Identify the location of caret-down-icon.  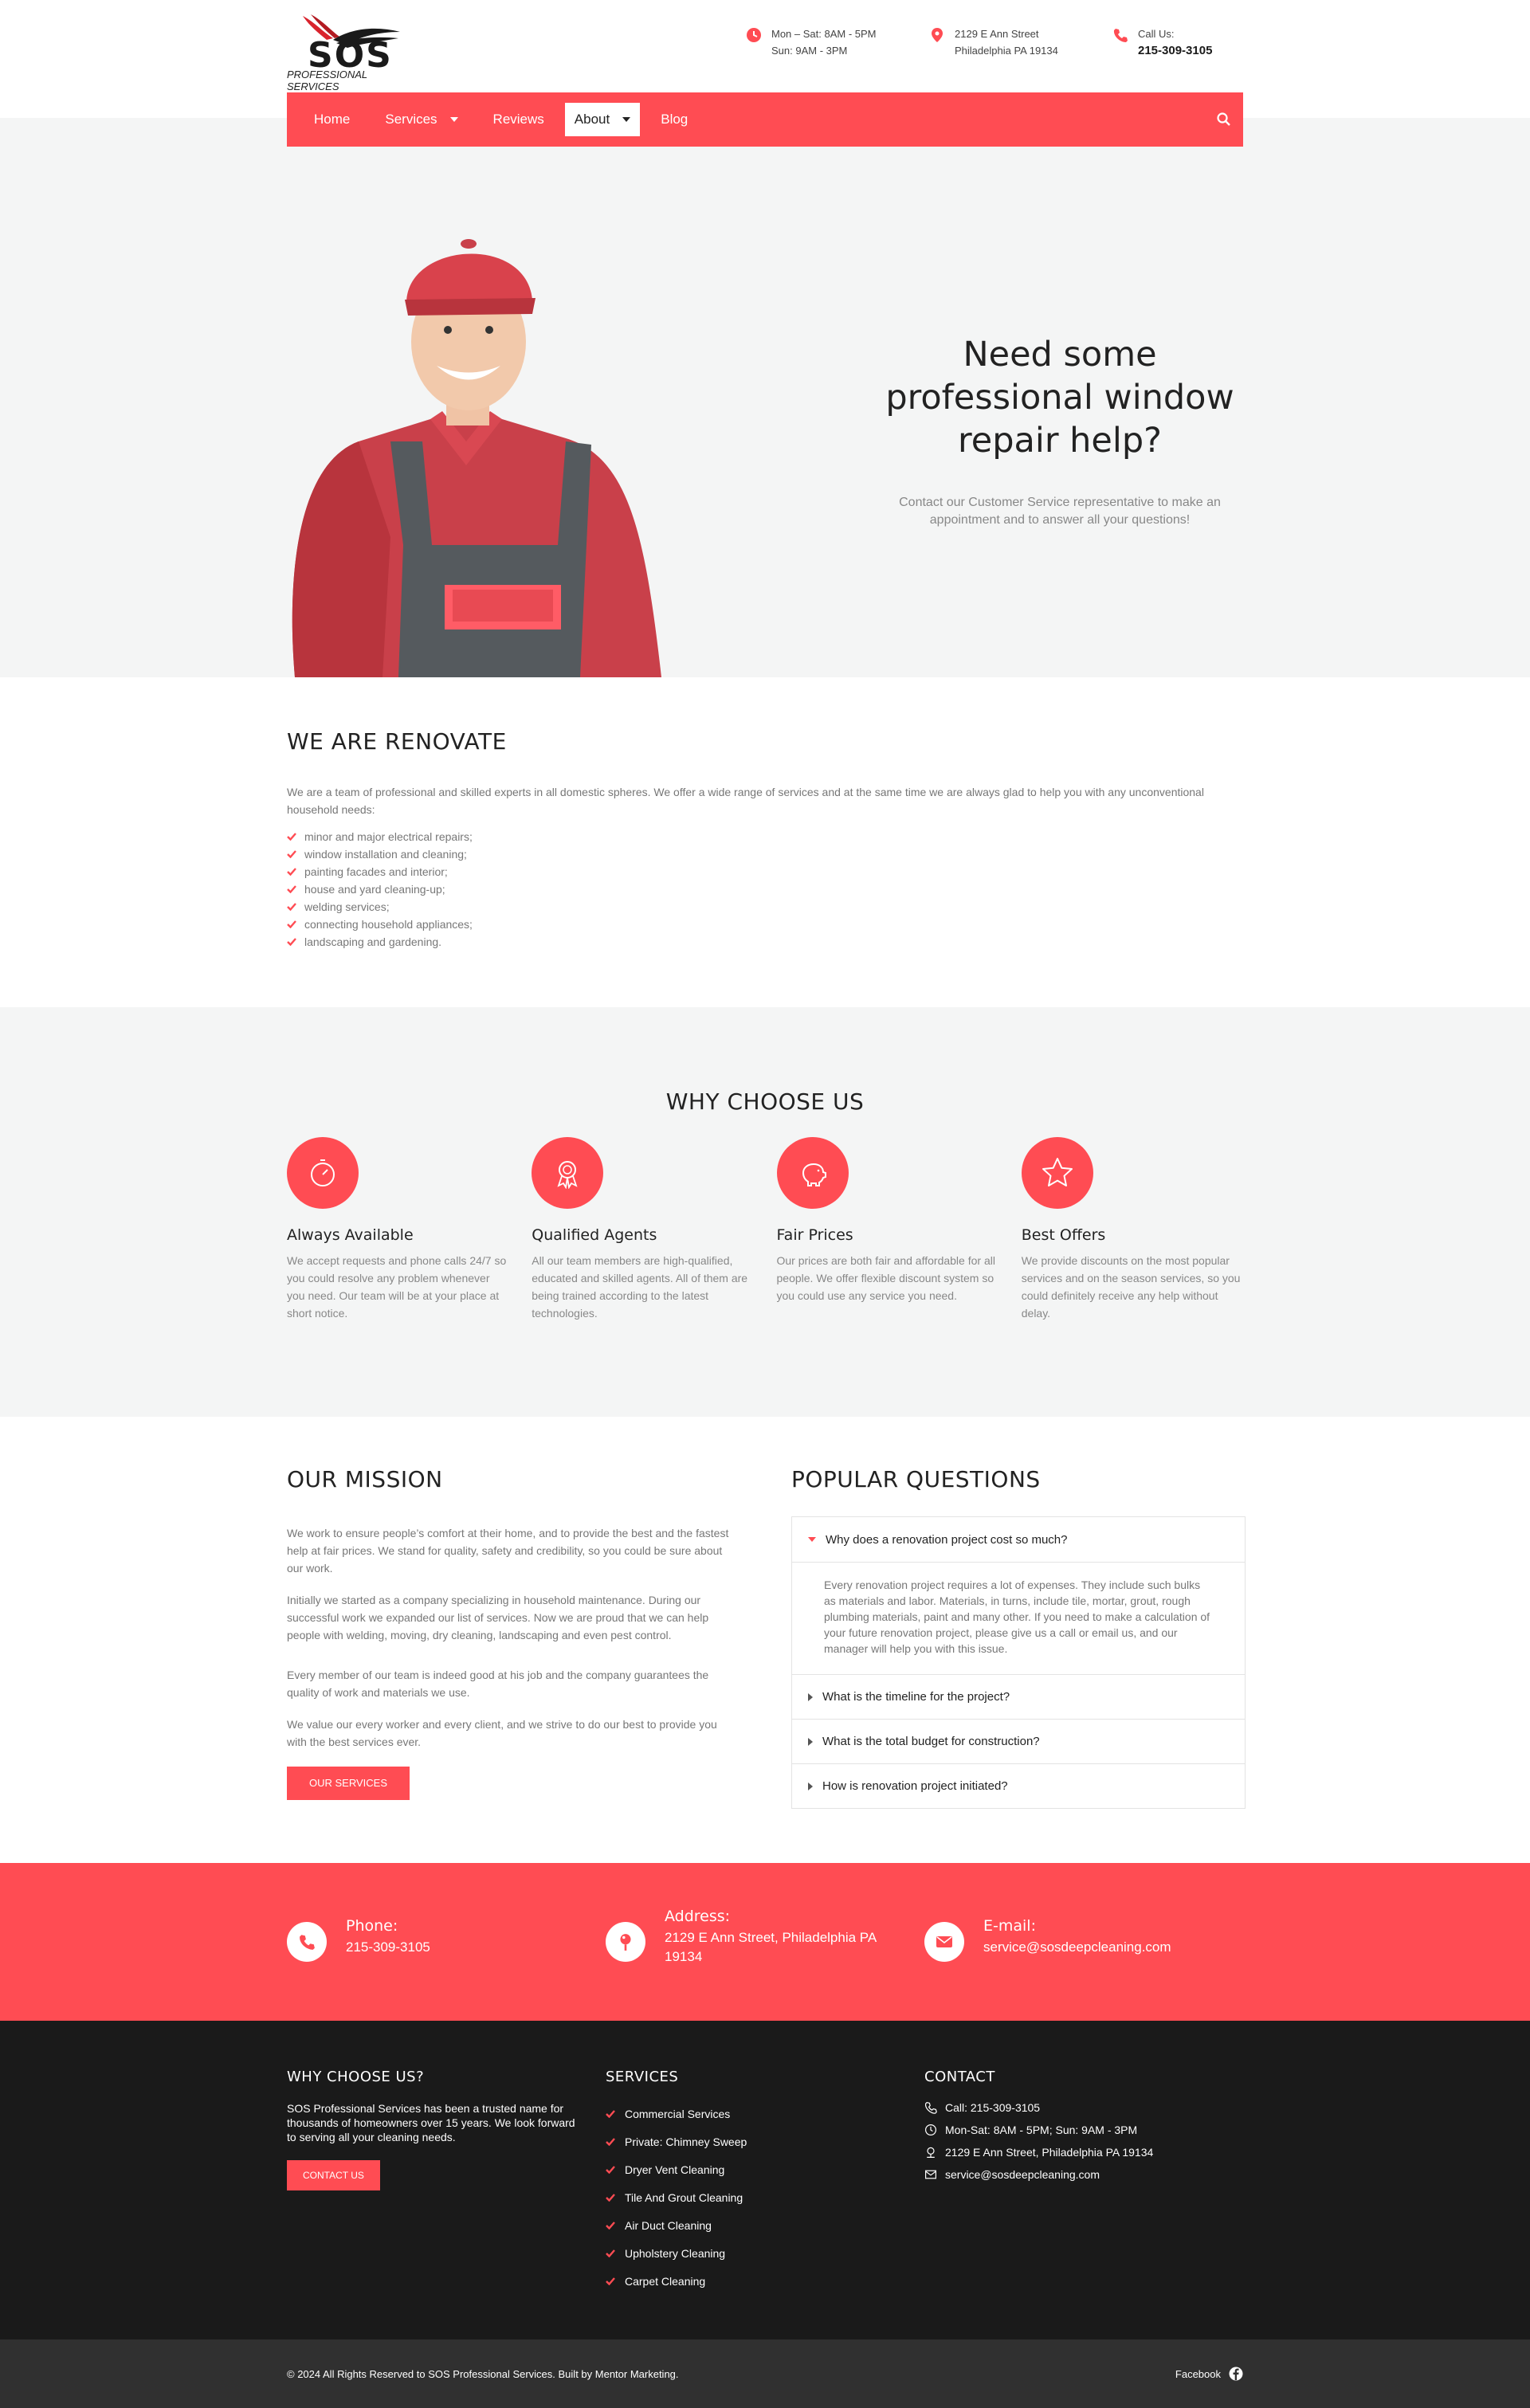
(812, 1539).